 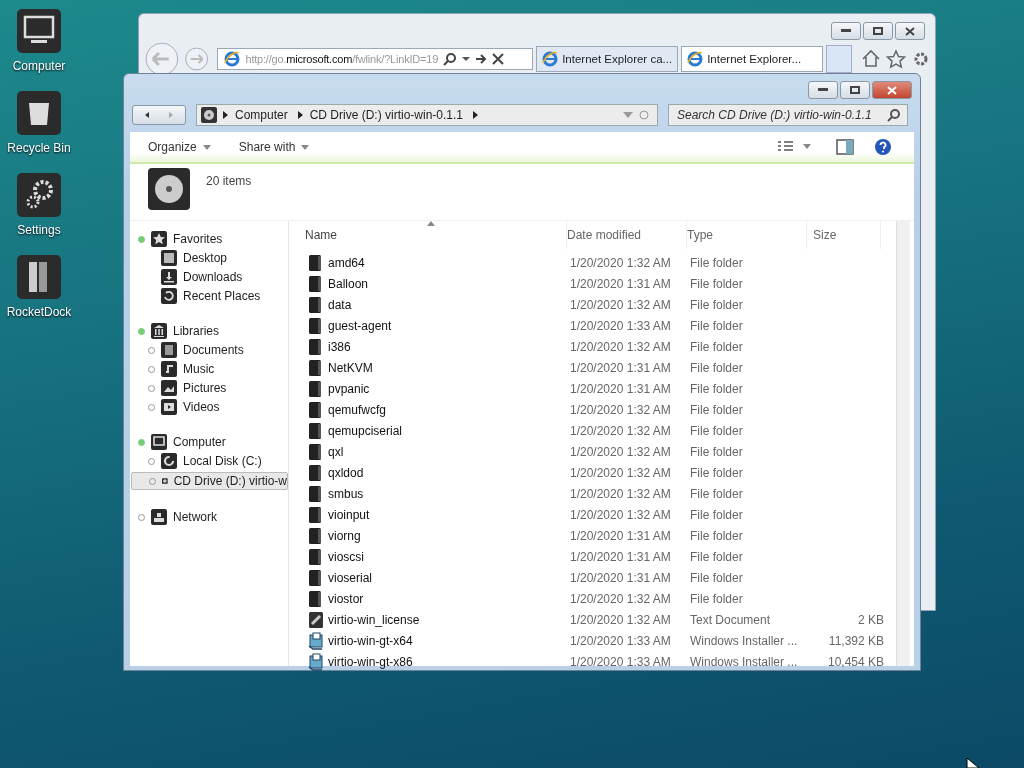 What do you see at coordinates (436, 346) in the screenshot?
I see `file-name-cell: i386` at bounding box center [436, 346].